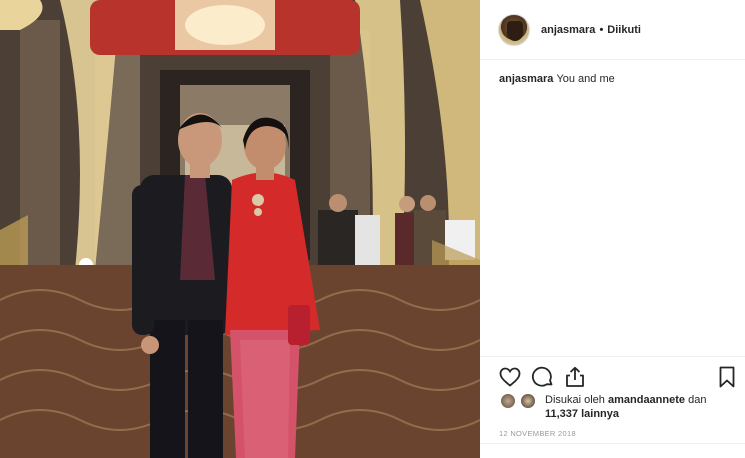  I want to click on caption-text: You and me, so click(585, 79).